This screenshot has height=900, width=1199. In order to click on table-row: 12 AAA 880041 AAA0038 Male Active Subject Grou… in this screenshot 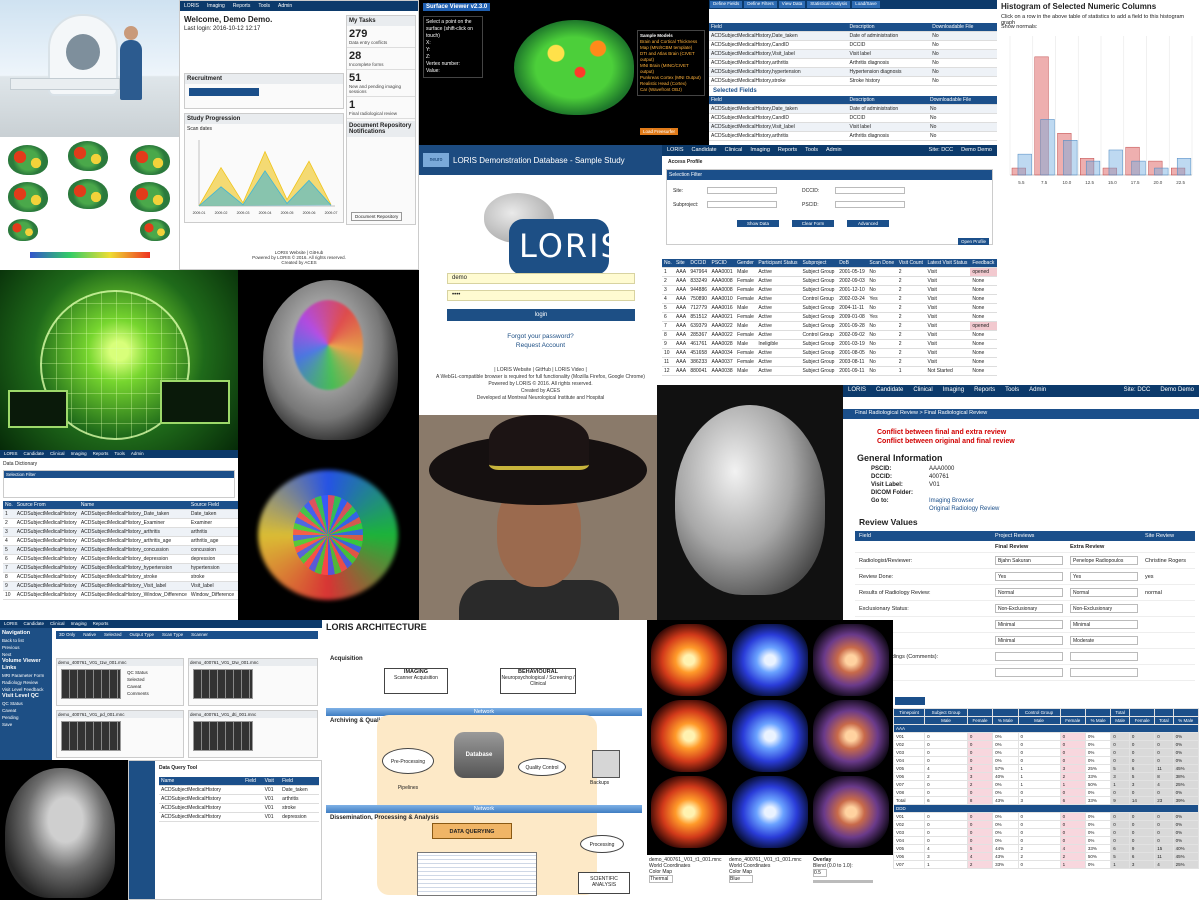, I will do `click(829, 371)`.